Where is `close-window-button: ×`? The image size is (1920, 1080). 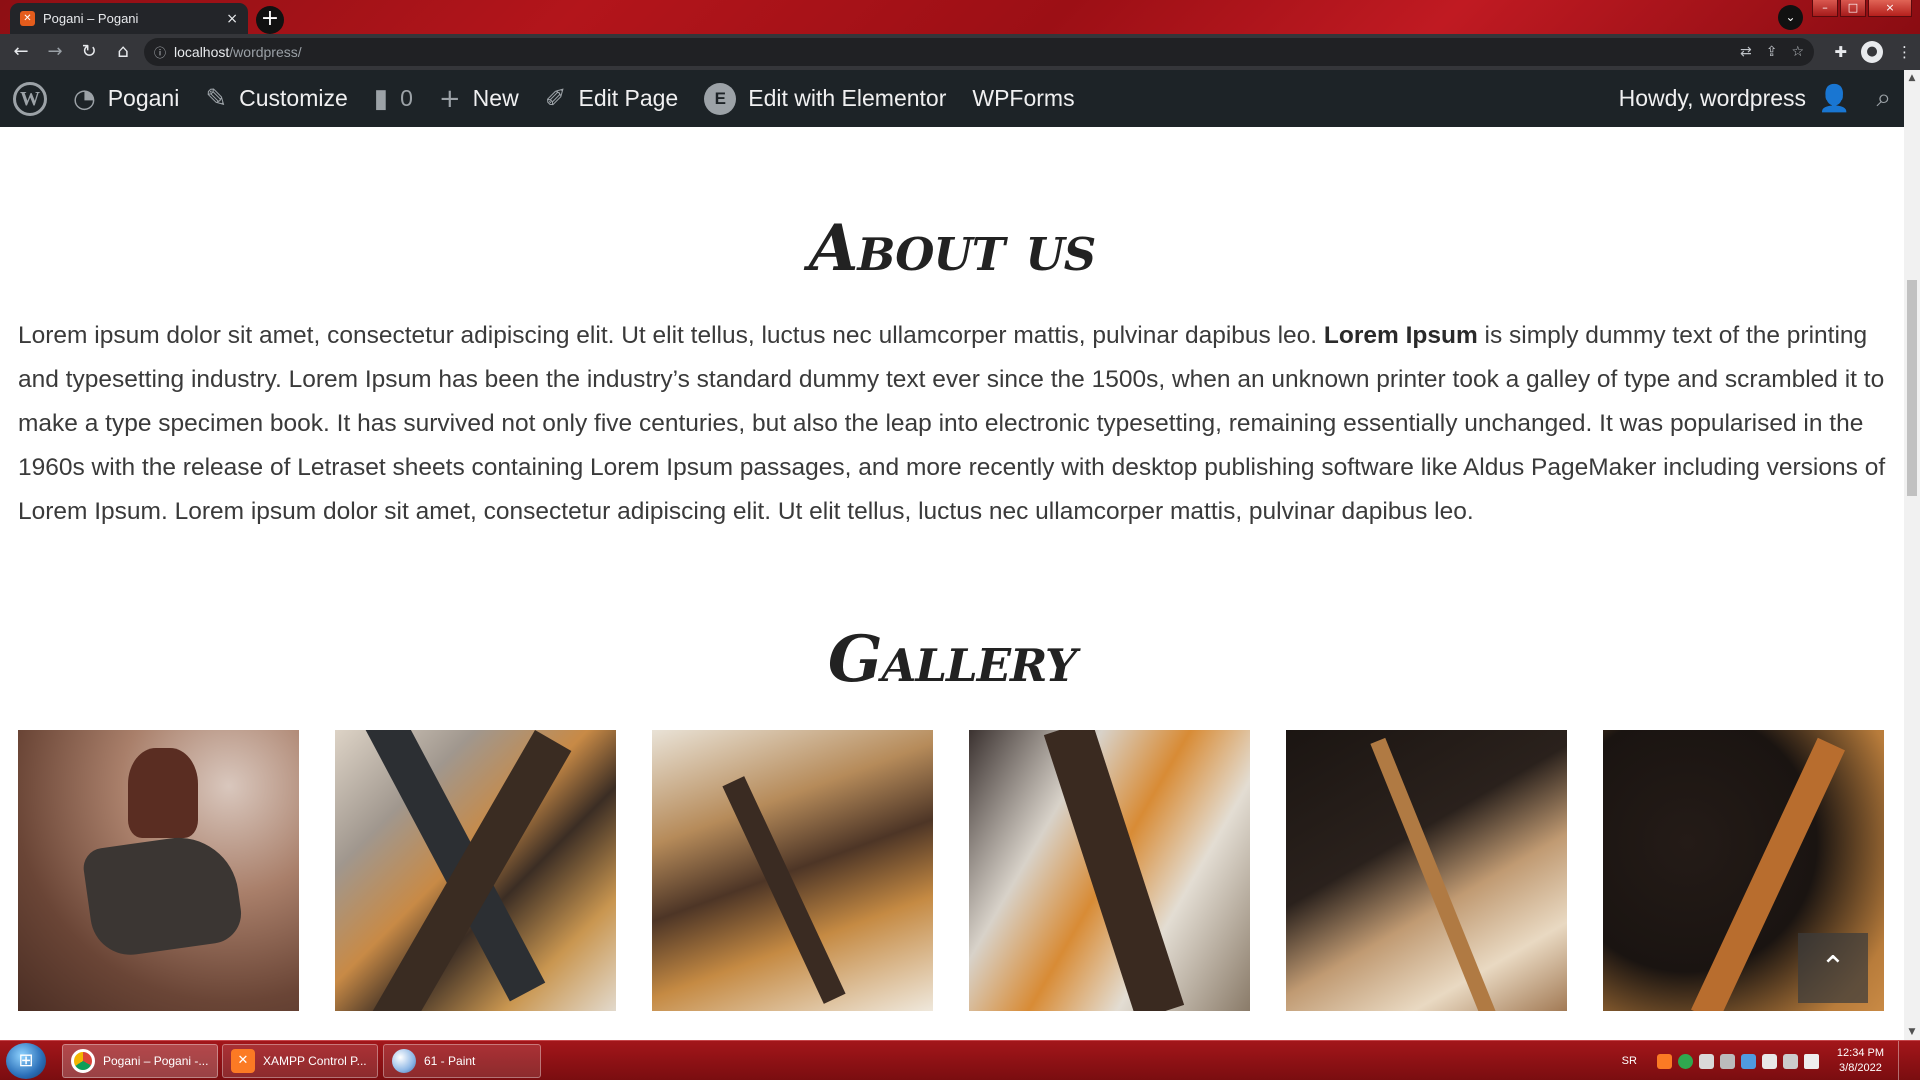
close-window-button: × is located at coordinates (1890, 8).